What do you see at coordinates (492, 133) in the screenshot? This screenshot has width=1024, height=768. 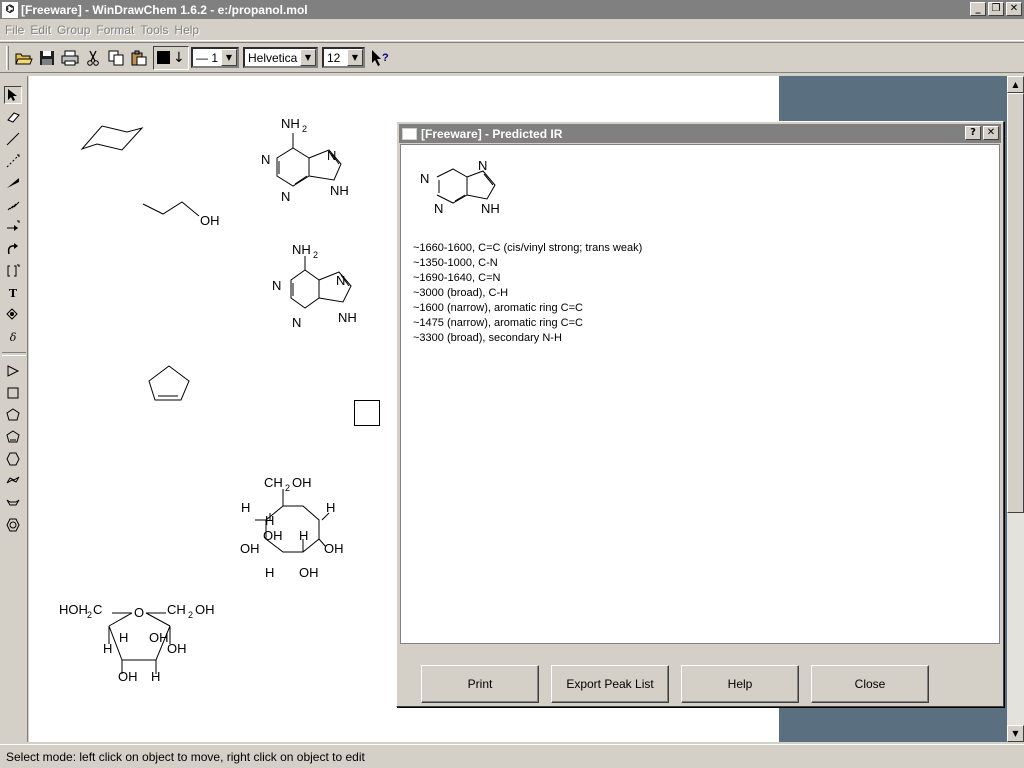 I see `dialog-title: [Freeware] - Predicted IR` at bounding box center [492, 133].